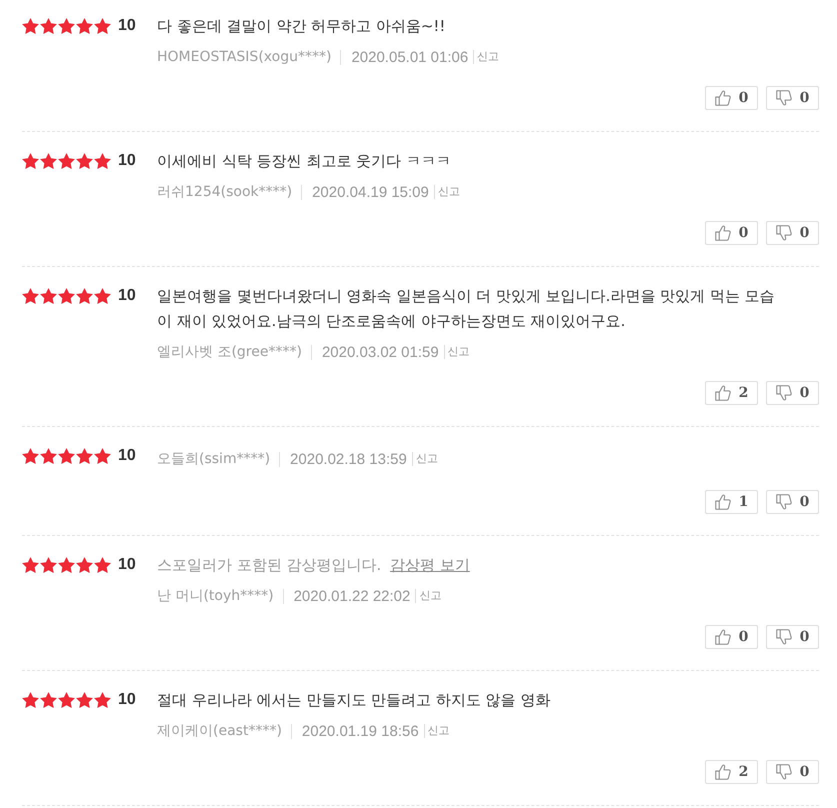 The image size is (837, 808). I want to click on review-date: 2020.01.19 18:56, so click(354, 731).